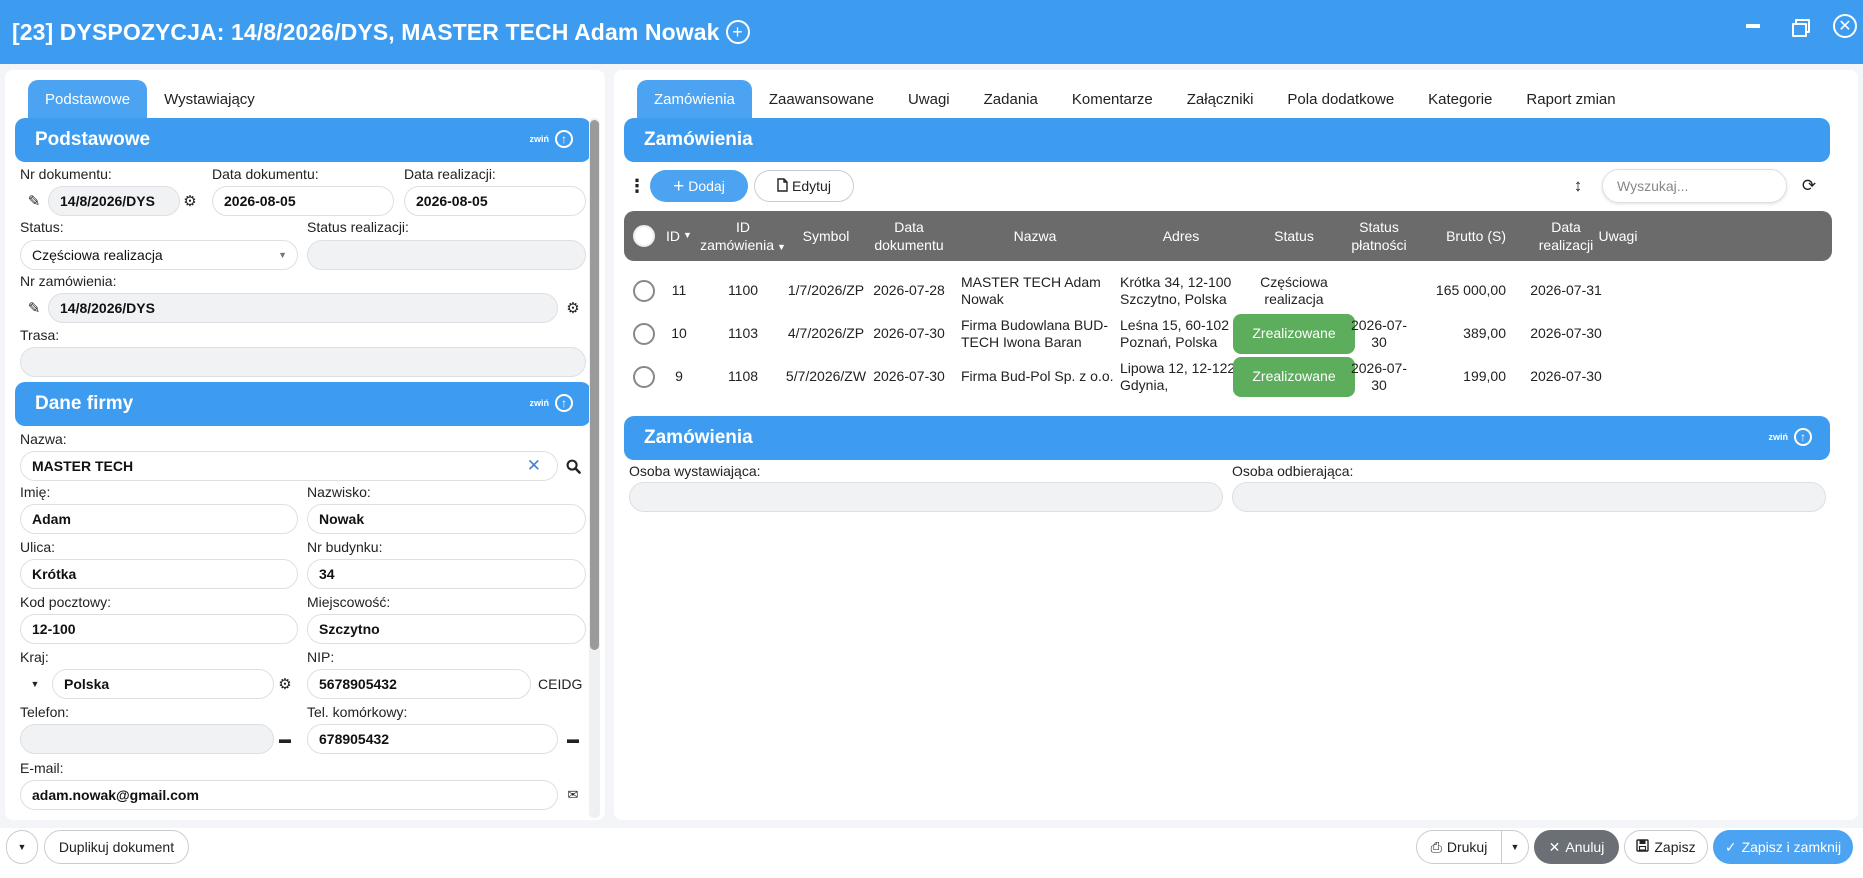  What do you see at coordinates (34, 657) in the screenshot?
I see `kraj-label: Kraj:` at bounding box center [34, 657].